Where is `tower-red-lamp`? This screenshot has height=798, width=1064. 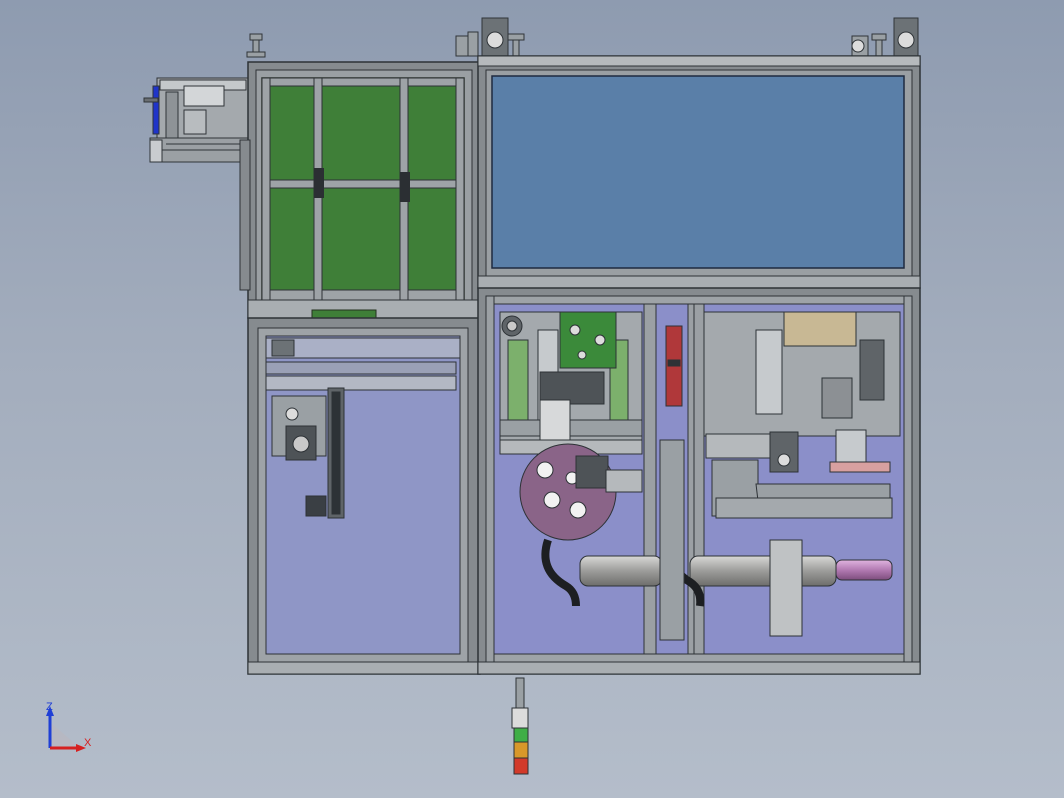
tower-red-lamp is located at coordinates (521, 766).